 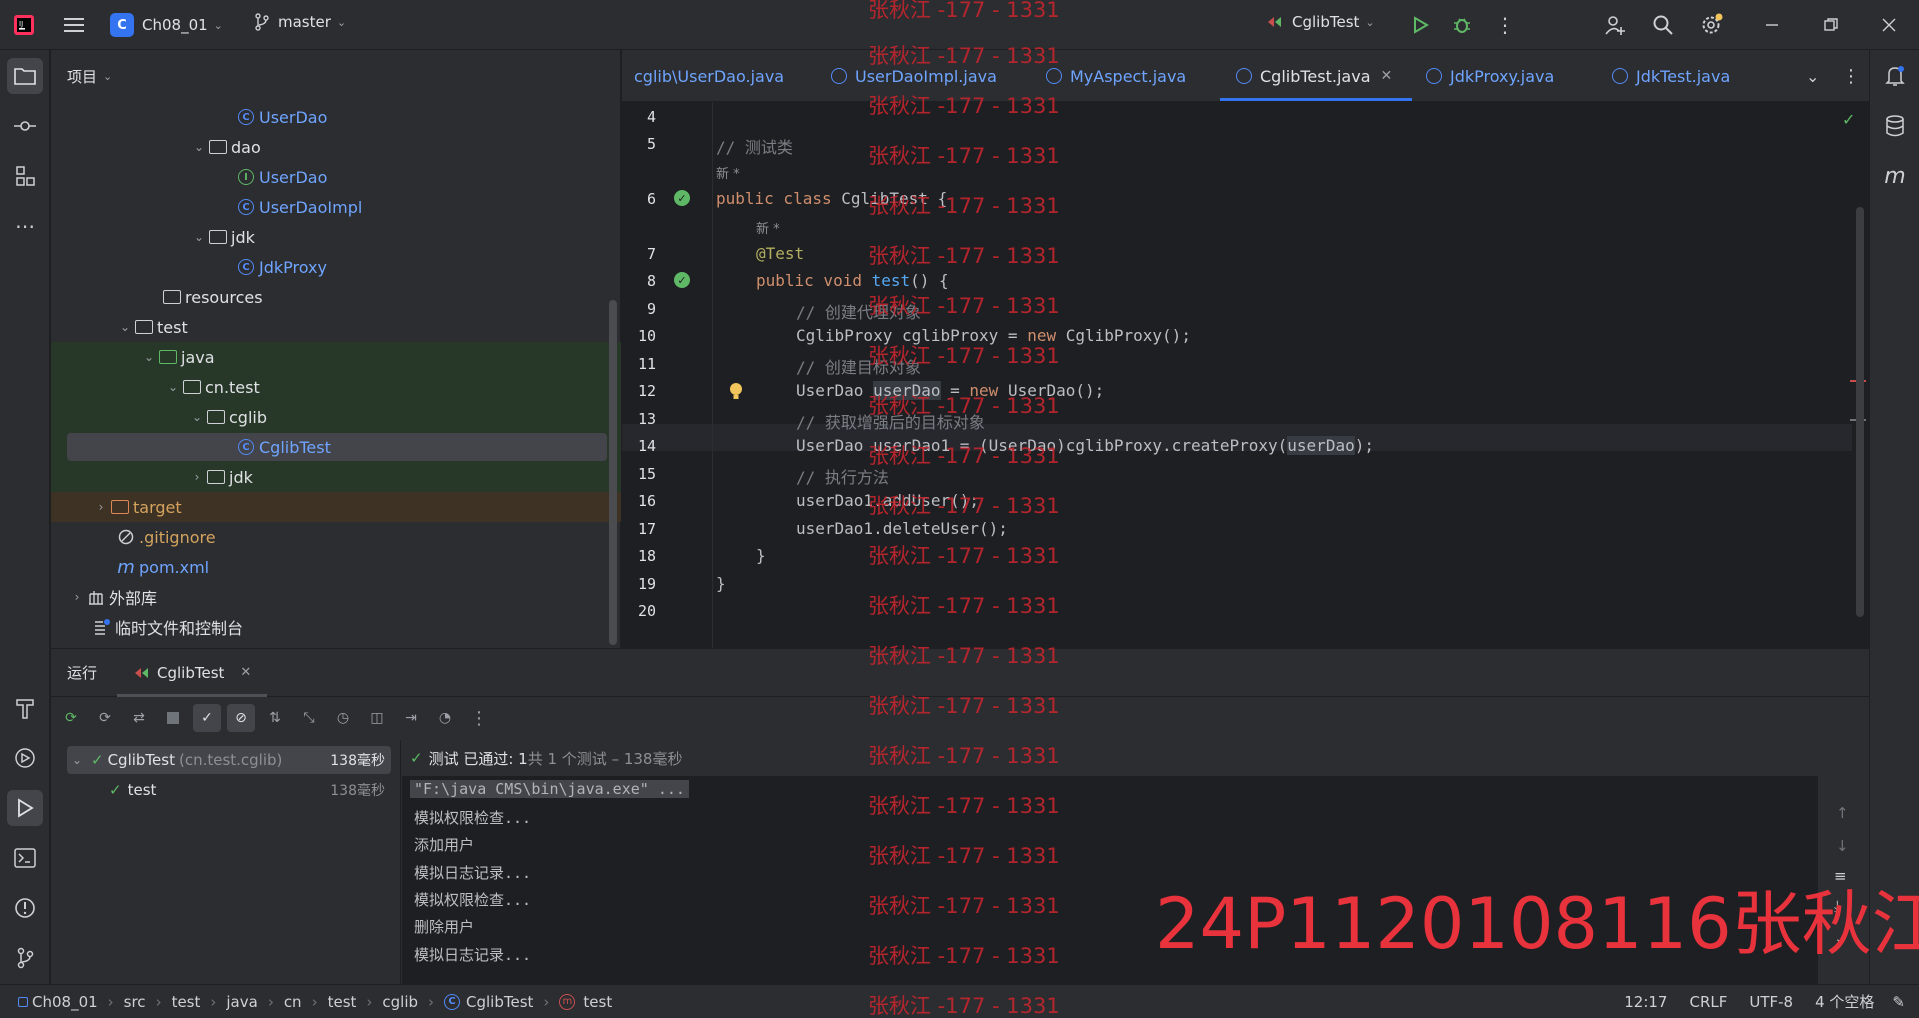 I want to click on breadcrumb-item: java, so click(x=241, y=1002).